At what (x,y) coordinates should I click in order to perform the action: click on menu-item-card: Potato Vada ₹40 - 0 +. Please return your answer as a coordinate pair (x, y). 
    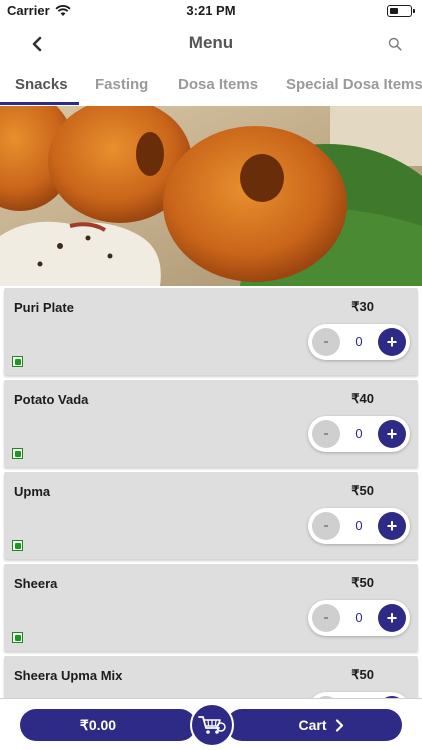
    Looking at the image, I should click on (211, 423).